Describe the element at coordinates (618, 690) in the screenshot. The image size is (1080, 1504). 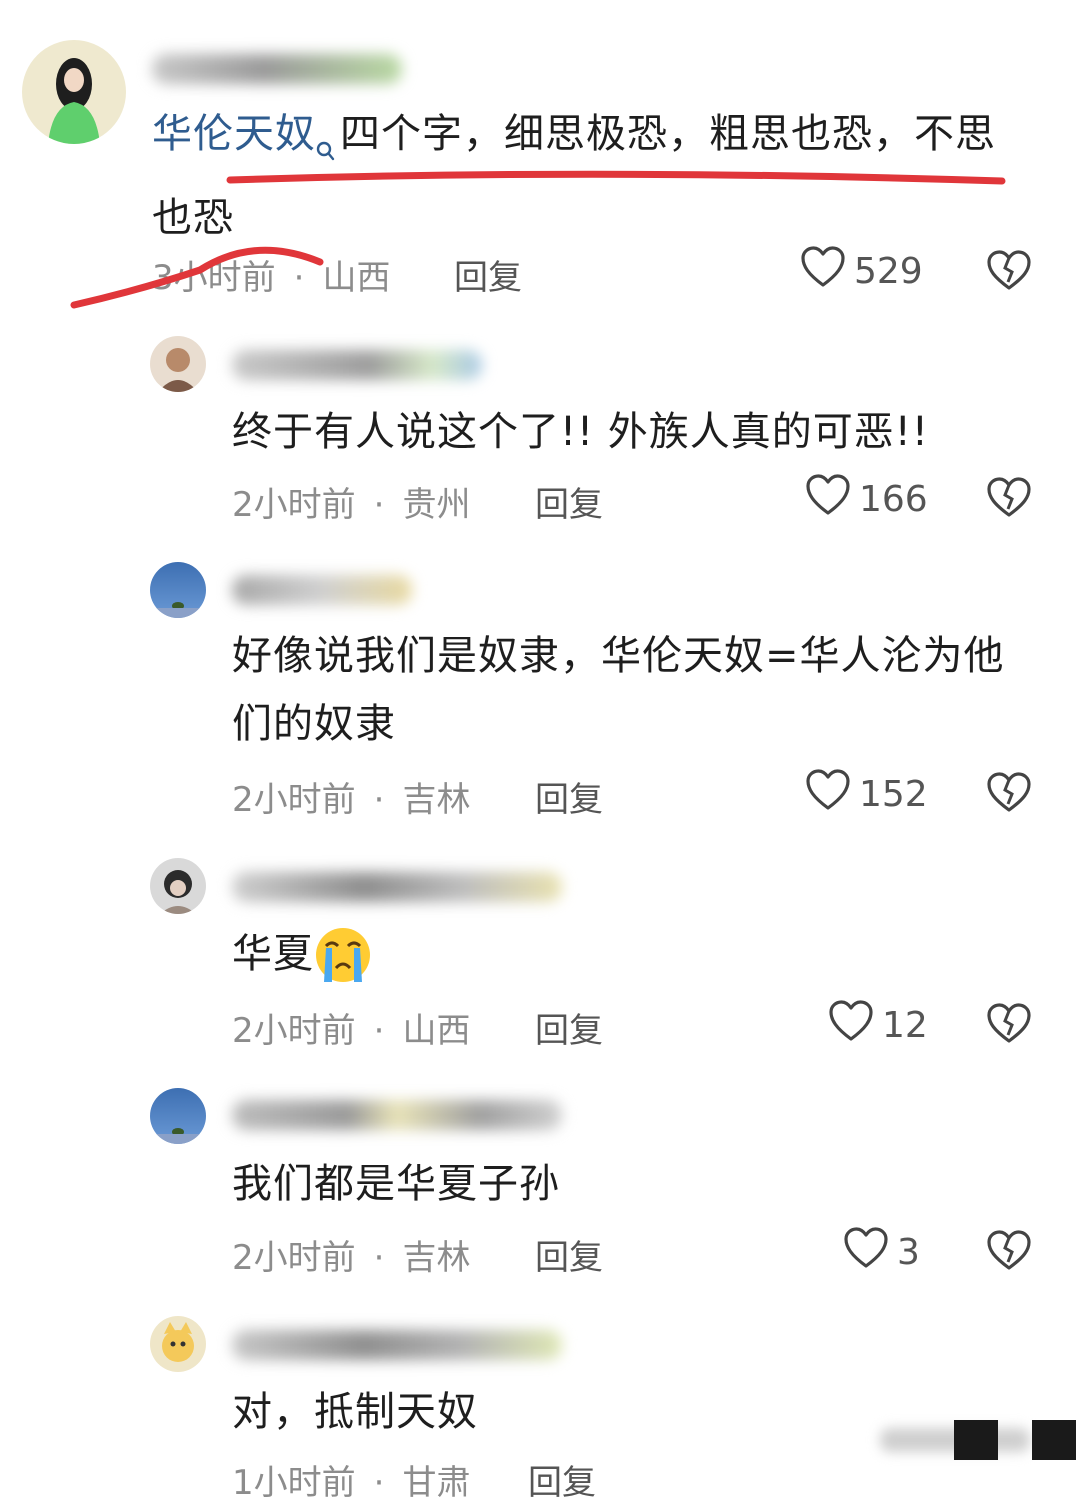
I see `comment-text: 好像说我们是奴隶，华伦天奴=华人沦为他们的奴隶` at that location.